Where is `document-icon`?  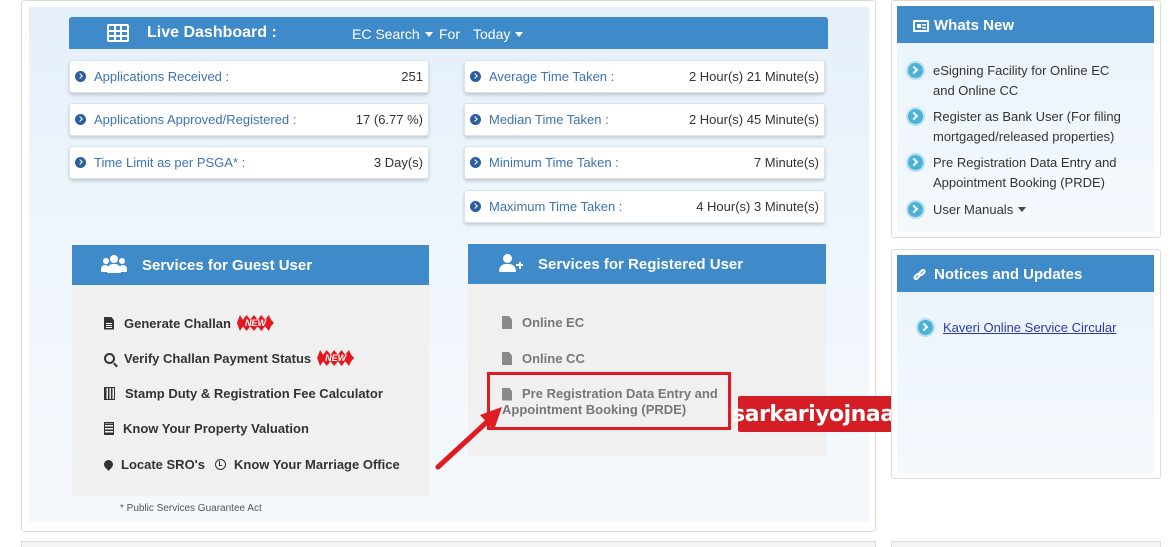
document-icon is located at coordinates (109, 323).